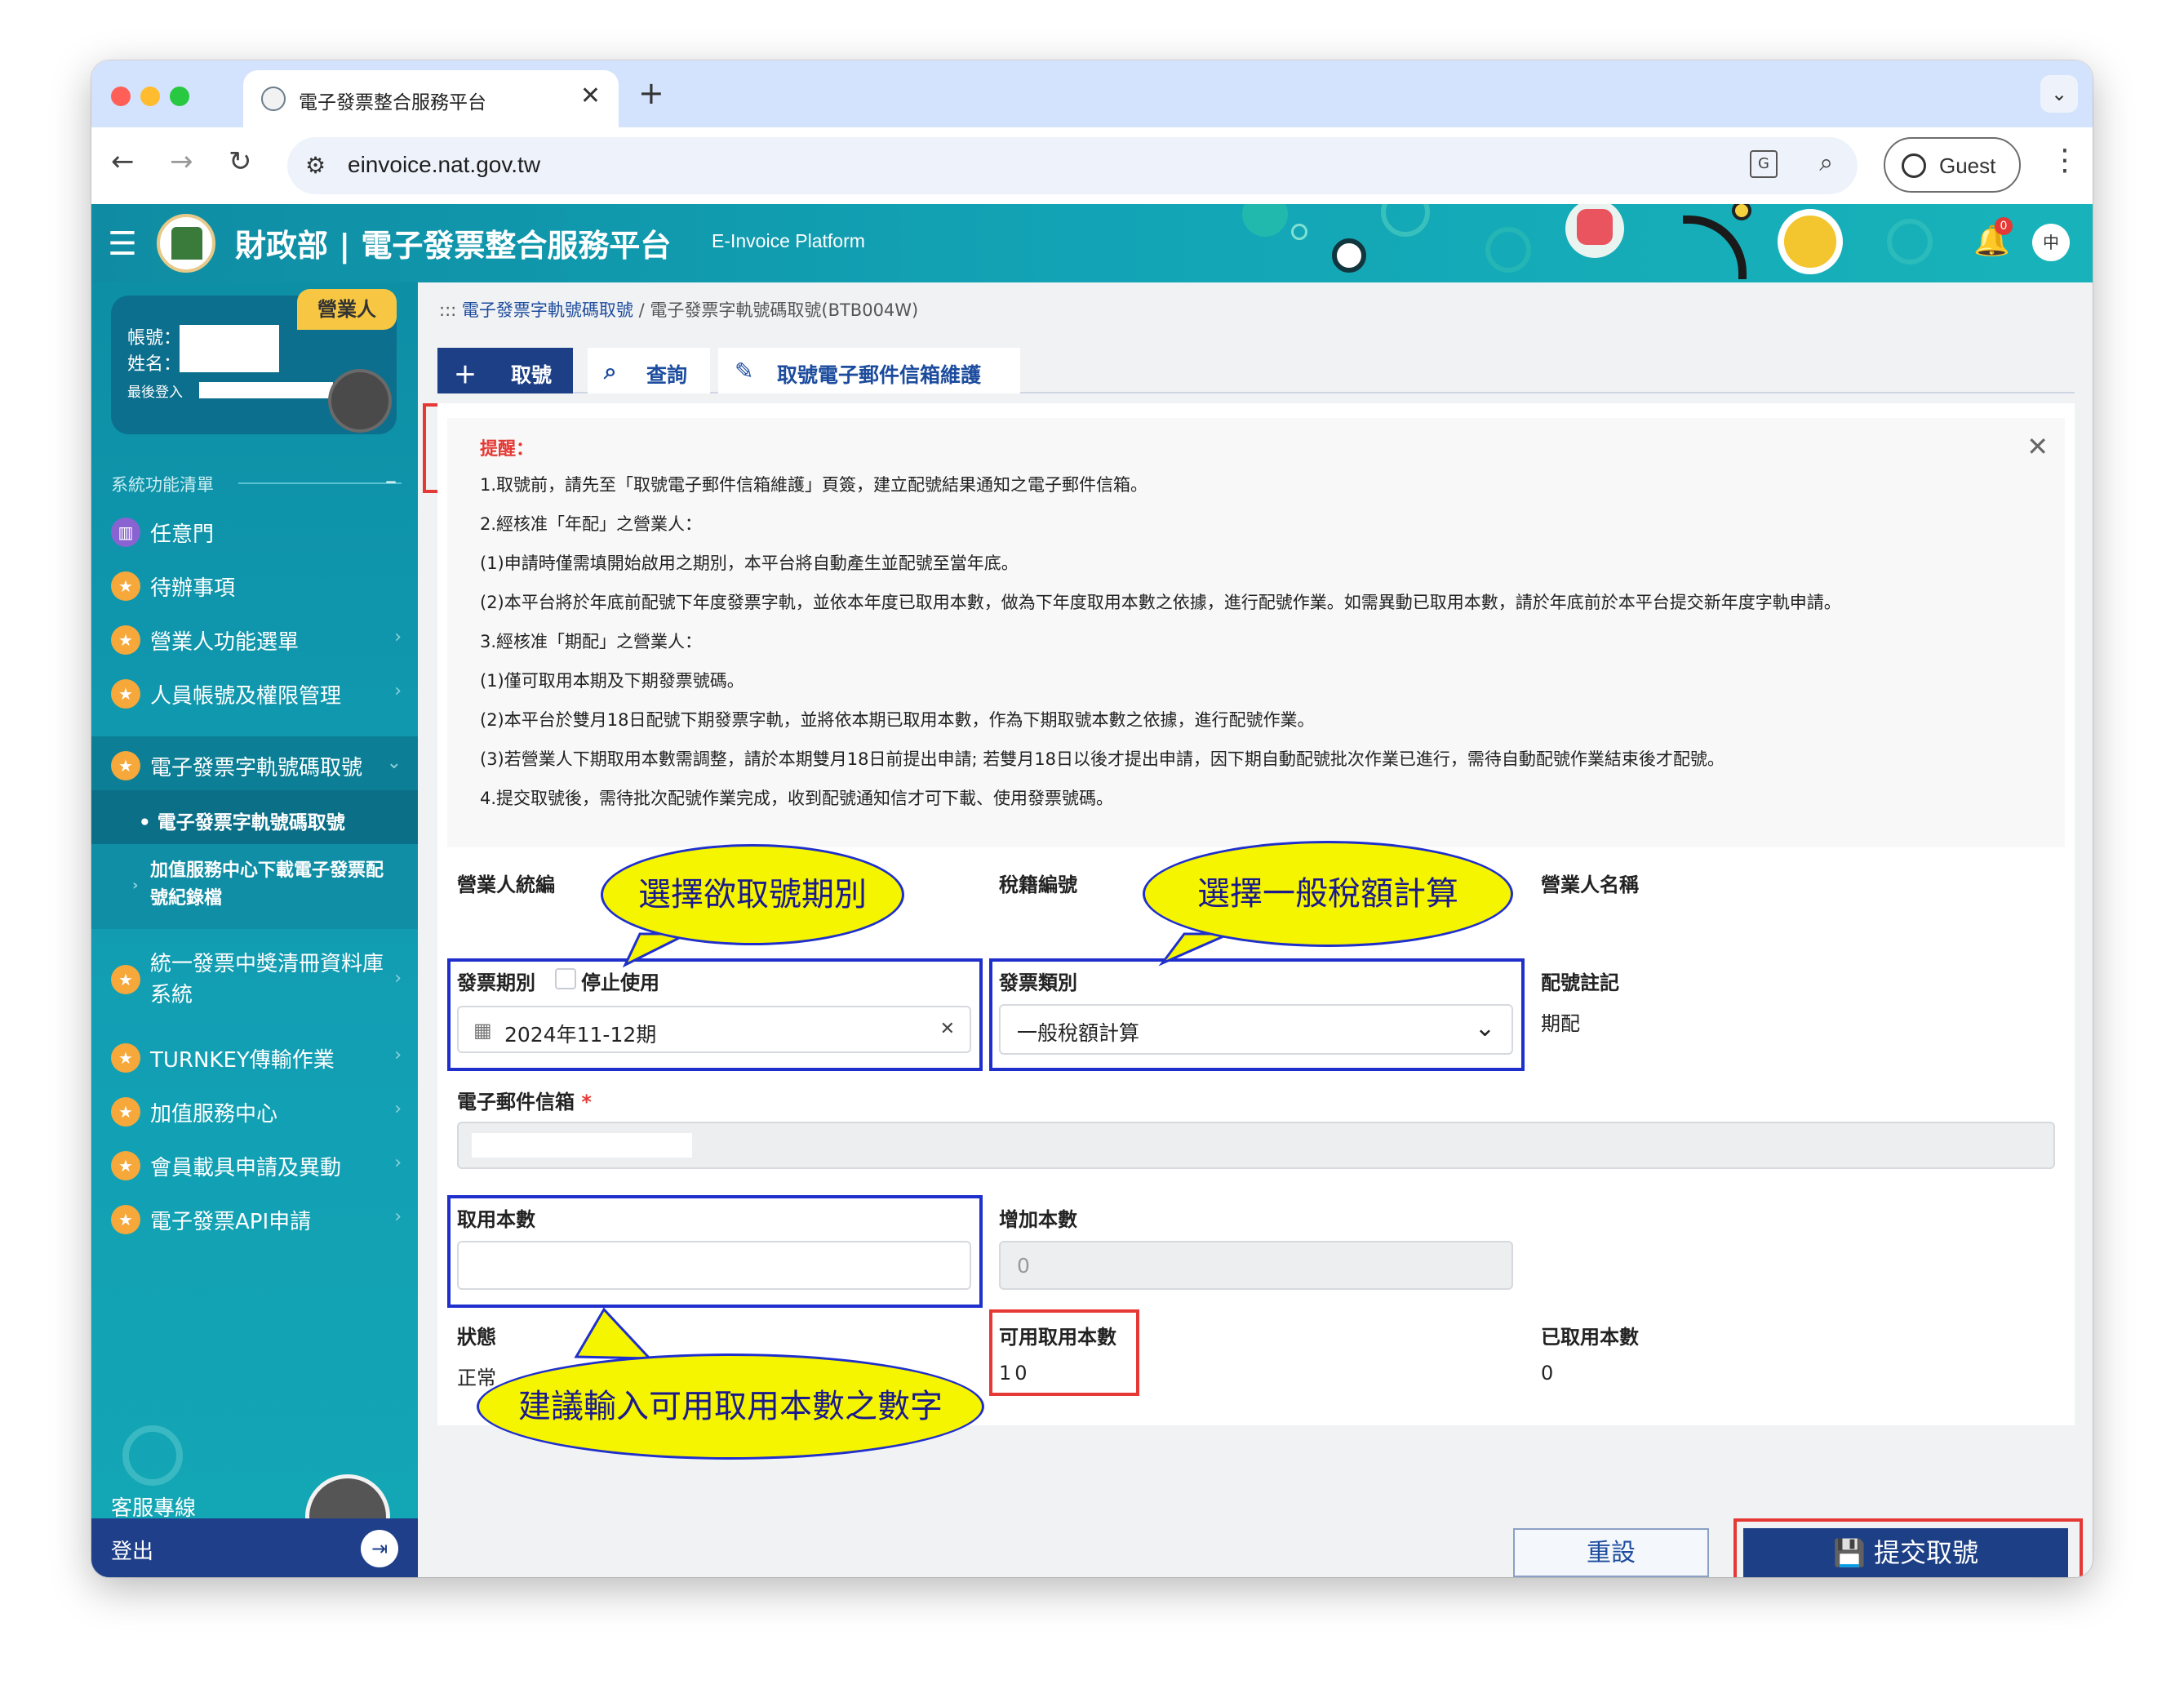 Image resolution: width=2184 pixels, height=1698 pixels. What do you see at coordinates (254, 1163) in the screenshot?
I see `sidebar-item-carrier: ★ 會員載具申請及異動 ›` at bounding box center [254, 1163].